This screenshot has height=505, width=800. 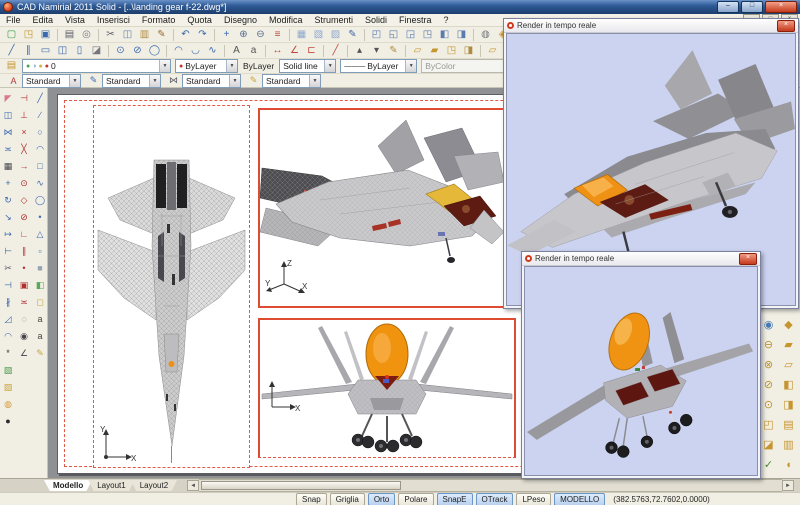 What do you see at coordinates (789, 325) in the screenshot?
I see `solid-wedge-icon: ◆` at bounding box center [789, 325].